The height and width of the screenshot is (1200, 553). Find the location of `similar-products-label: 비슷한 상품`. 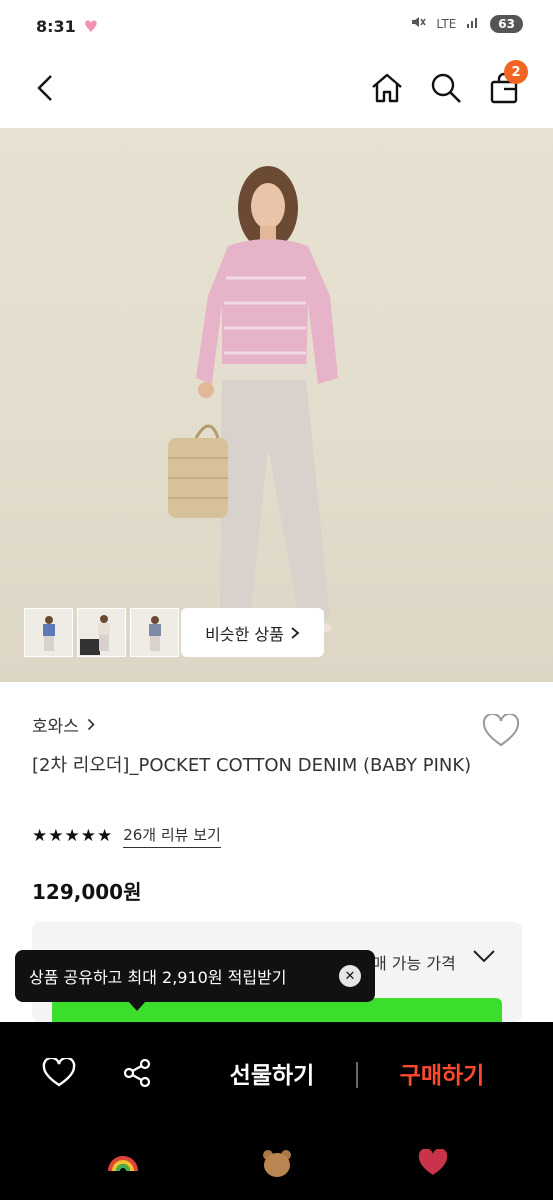

similar-products-label: 비슷한 상품 is located at coordinates (244, 634).